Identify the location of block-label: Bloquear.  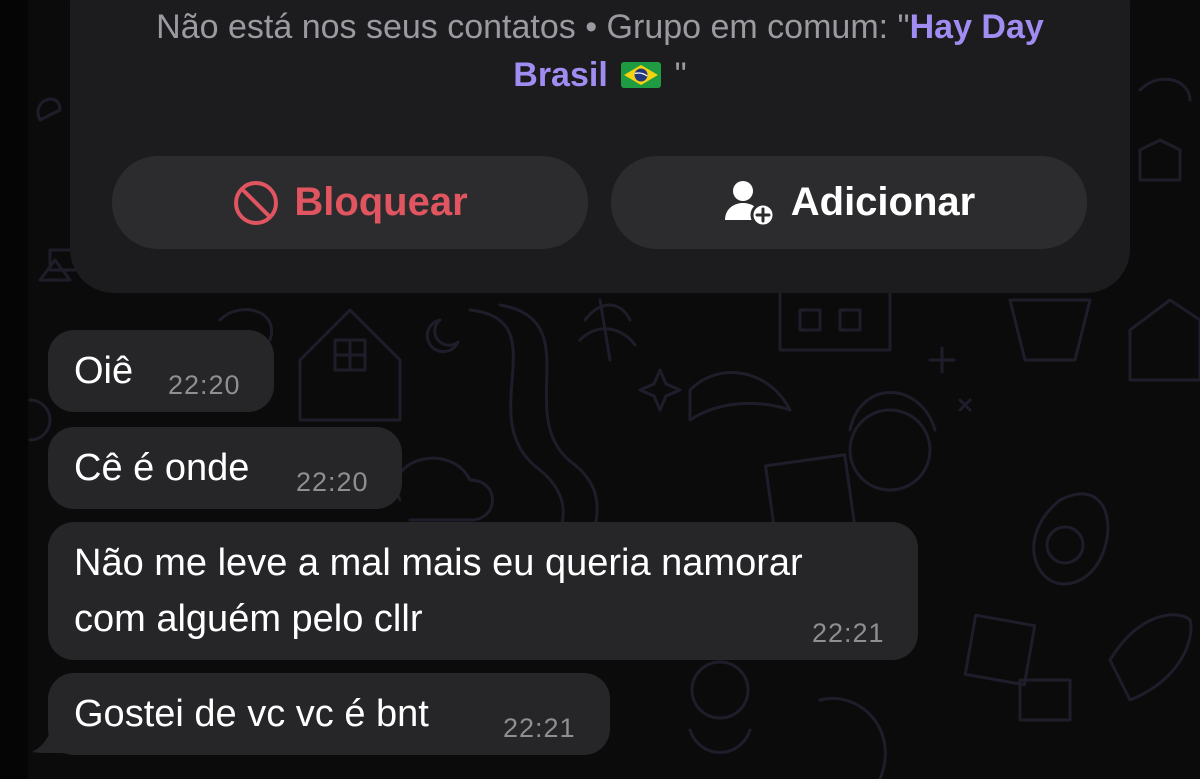
(381, 202).